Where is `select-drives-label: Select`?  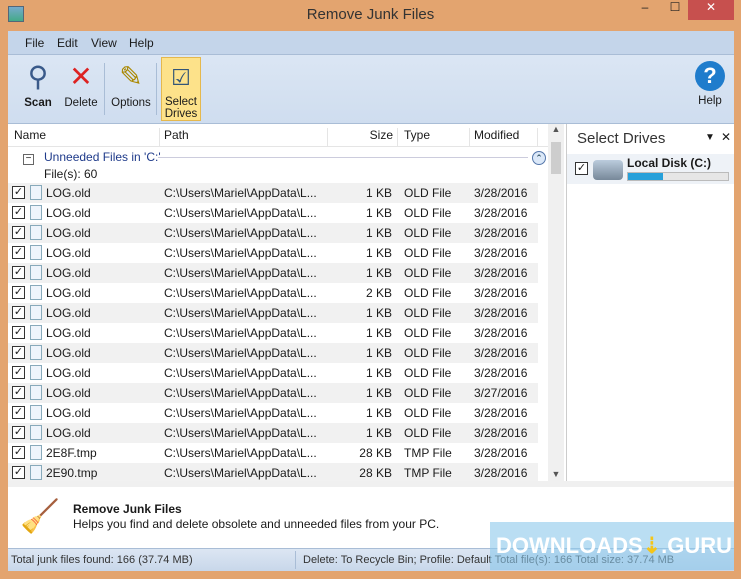 select-drives-label: Select is located at coordinates (181, 102).